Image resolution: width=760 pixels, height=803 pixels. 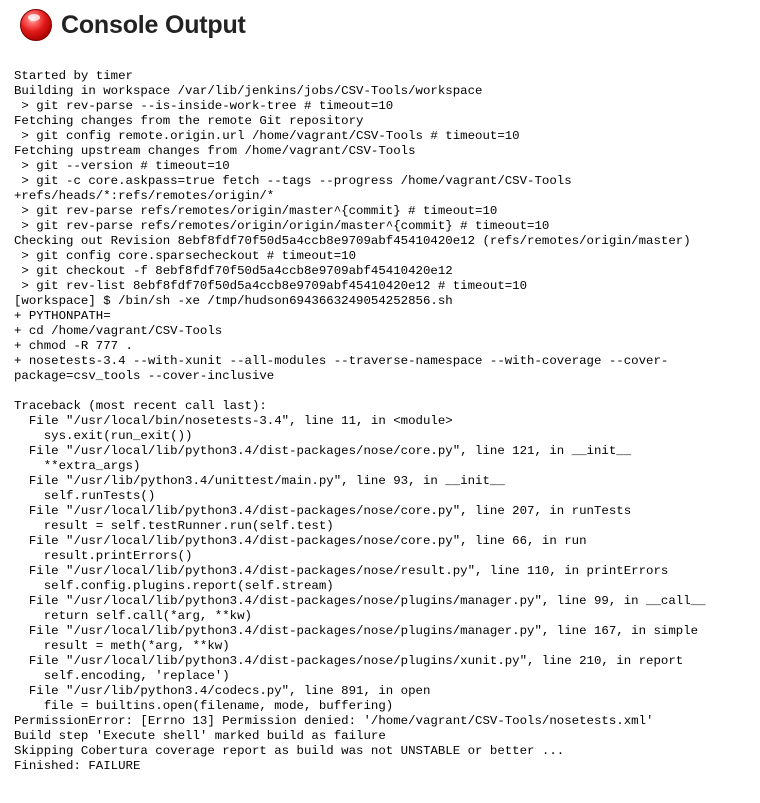 What do you see at coordinates (103, 556) in the screenshot?
I see `console-line: result.printErrors()` at bounding box center [103, 556].